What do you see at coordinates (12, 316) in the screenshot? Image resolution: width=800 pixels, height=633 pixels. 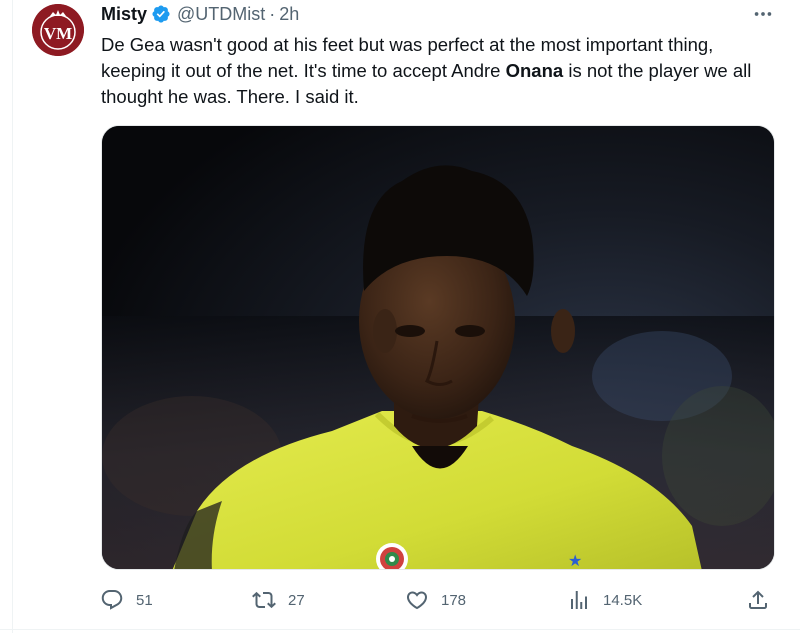 I see `left-divider` at bounding box center [12, 316].